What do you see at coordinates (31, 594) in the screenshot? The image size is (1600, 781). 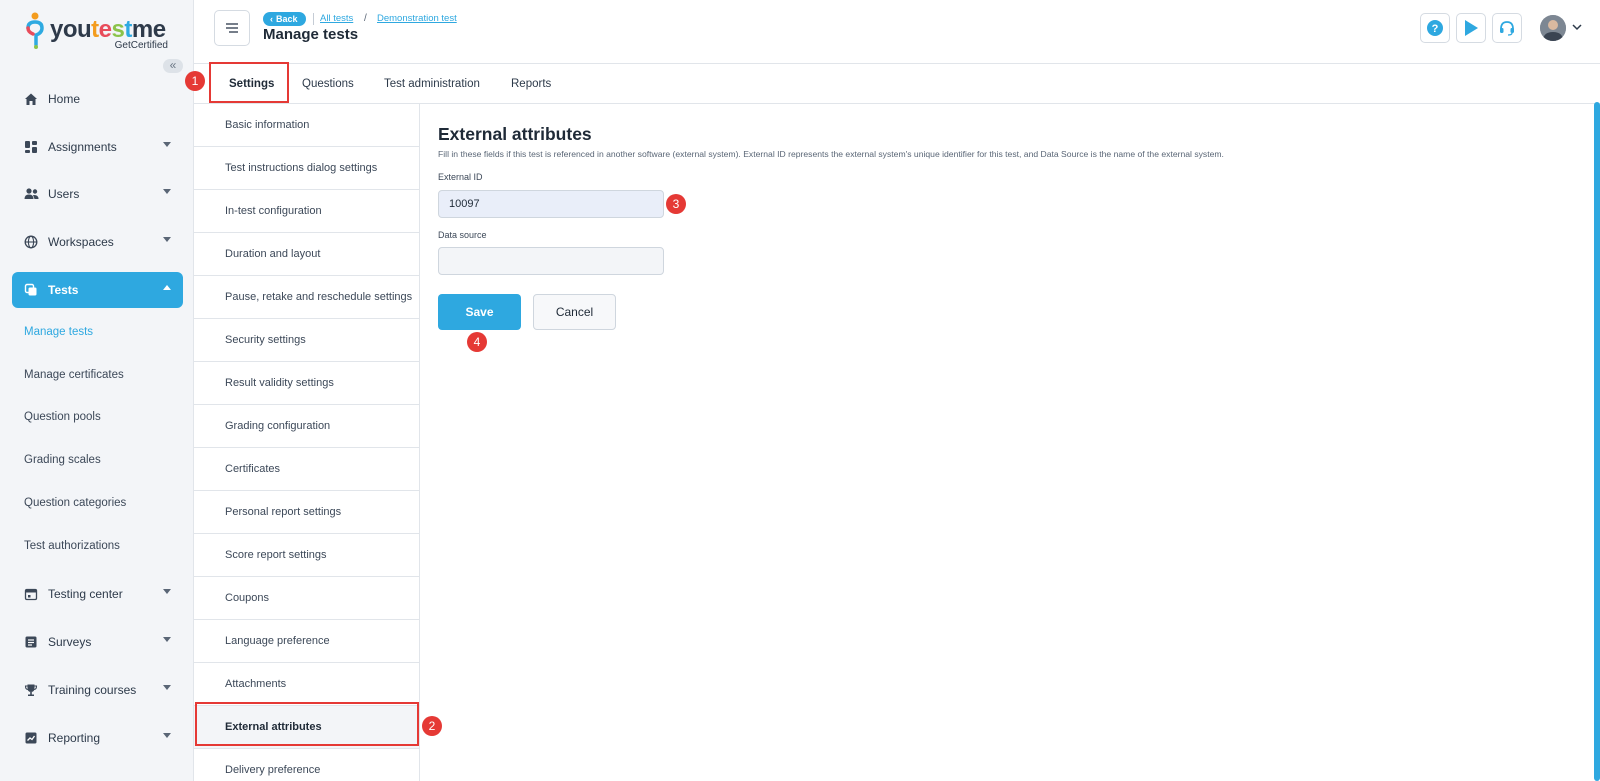 I see `calendar-icon` at bounding box center [31, 594].